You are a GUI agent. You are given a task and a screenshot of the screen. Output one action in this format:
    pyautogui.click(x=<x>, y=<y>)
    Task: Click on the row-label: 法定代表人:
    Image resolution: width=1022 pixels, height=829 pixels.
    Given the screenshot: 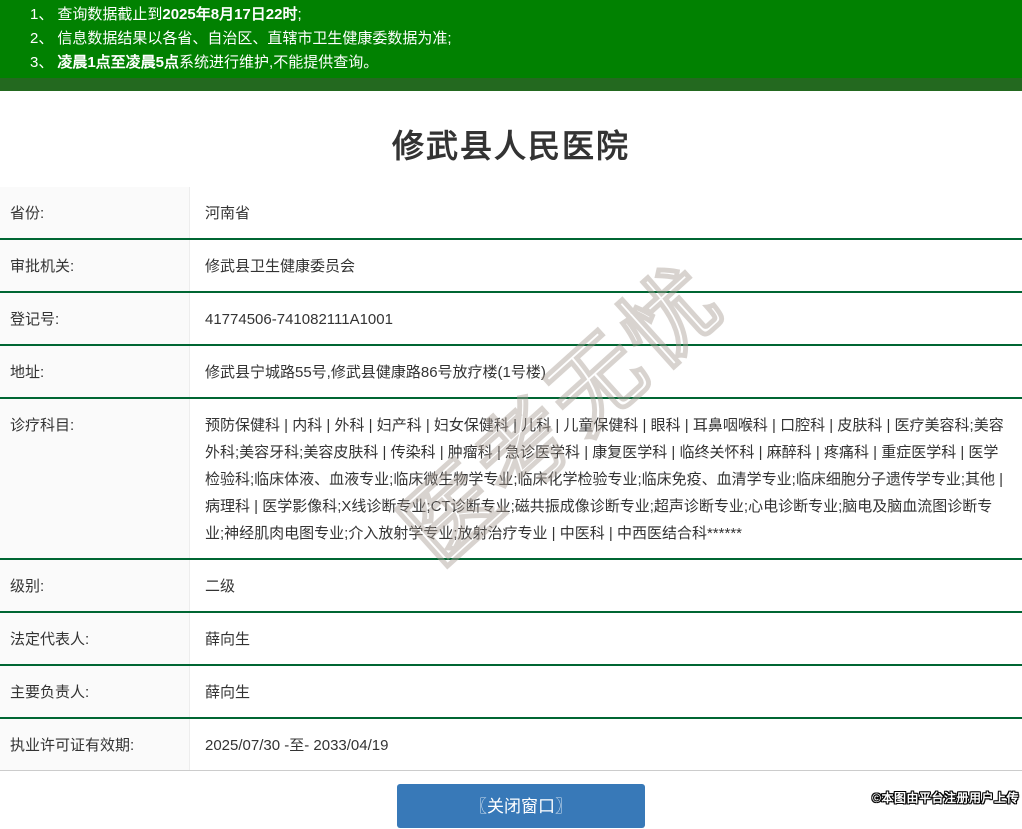 What is the action you would take?
    pyautogui.click(x=95, y=638)
    